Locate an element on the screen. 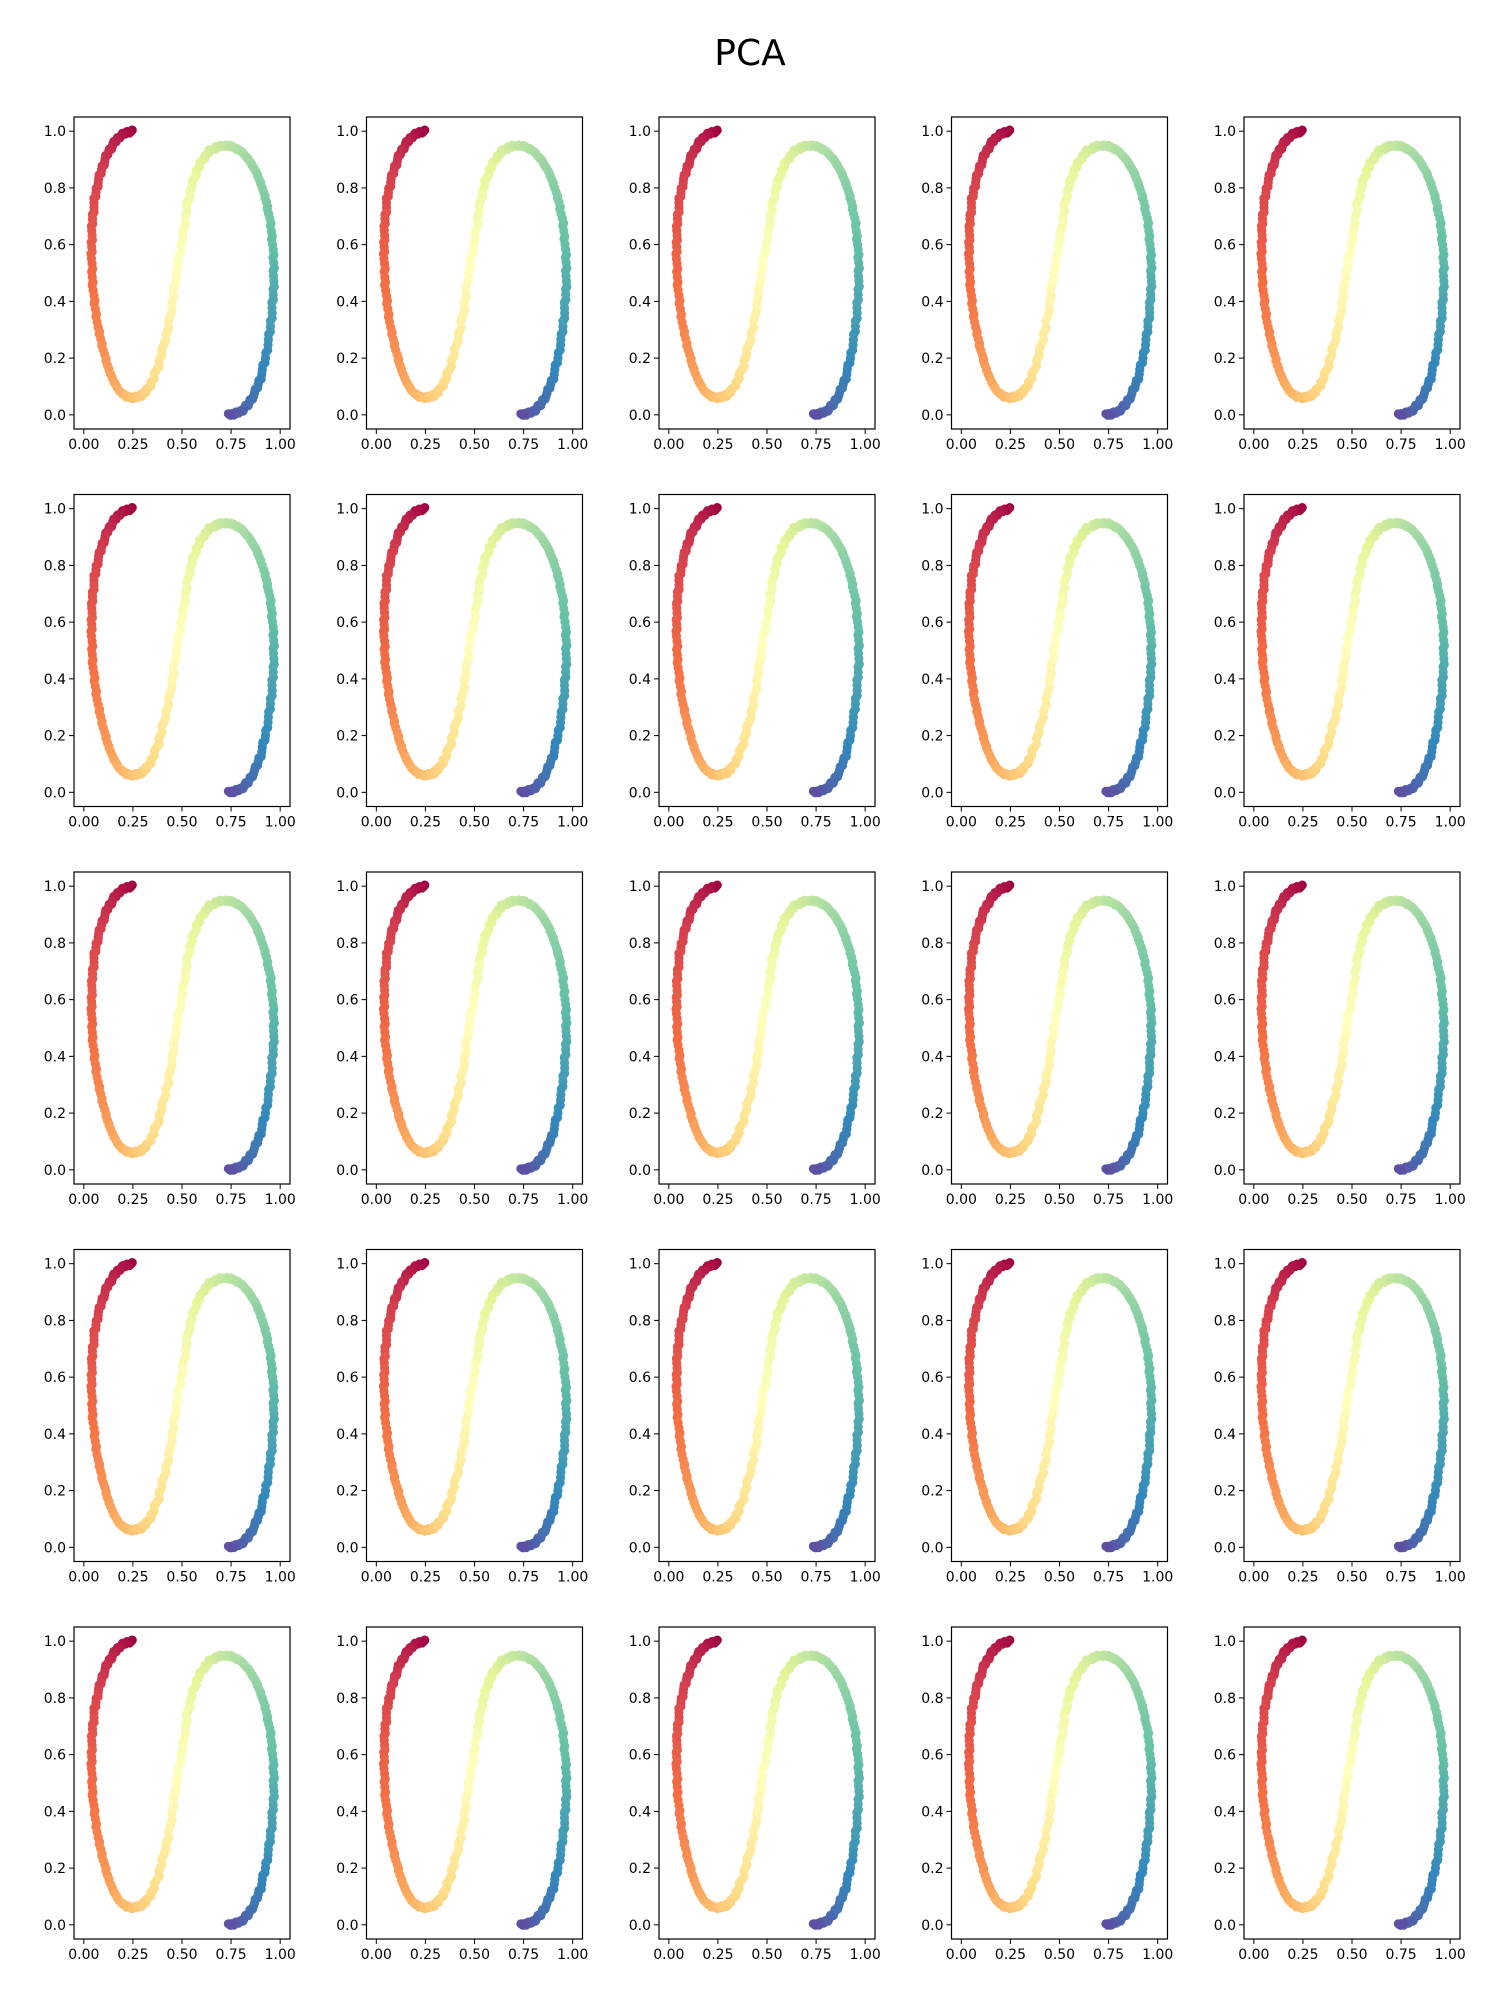 This screenshot has width=1500, height=2000. subplot-2-5: 0.00 0.25 0.50 0.75 1.000.00.20.40.60.81.0 is located at coordinates (1340, 662).